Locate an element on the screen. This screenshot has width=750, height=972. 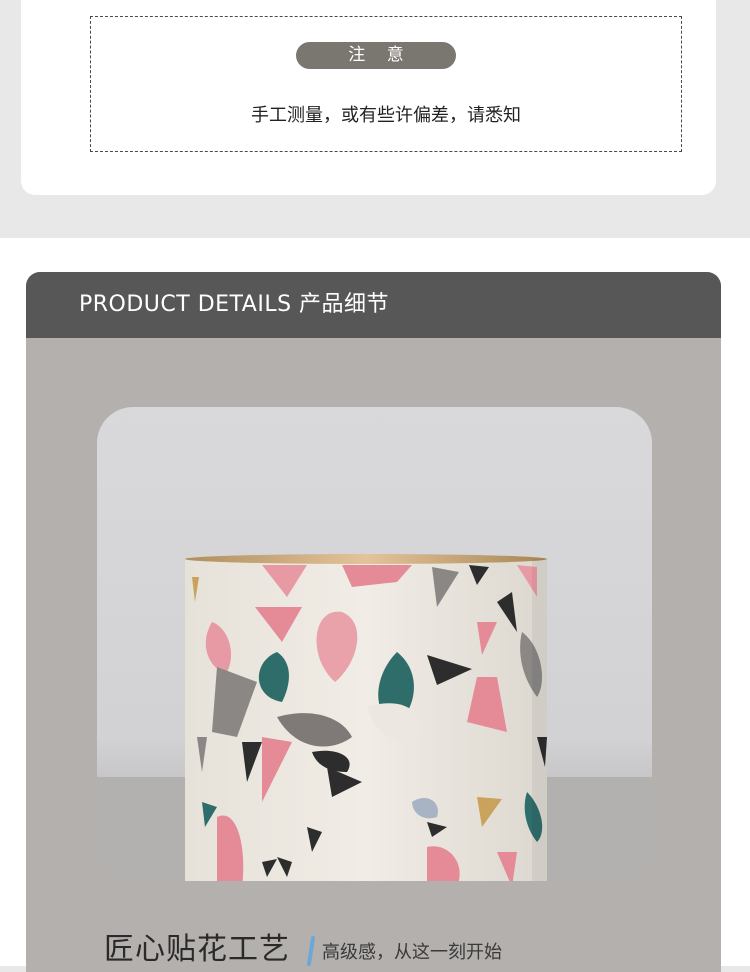
slash-accent-icon is located at coordinates (311, 951).